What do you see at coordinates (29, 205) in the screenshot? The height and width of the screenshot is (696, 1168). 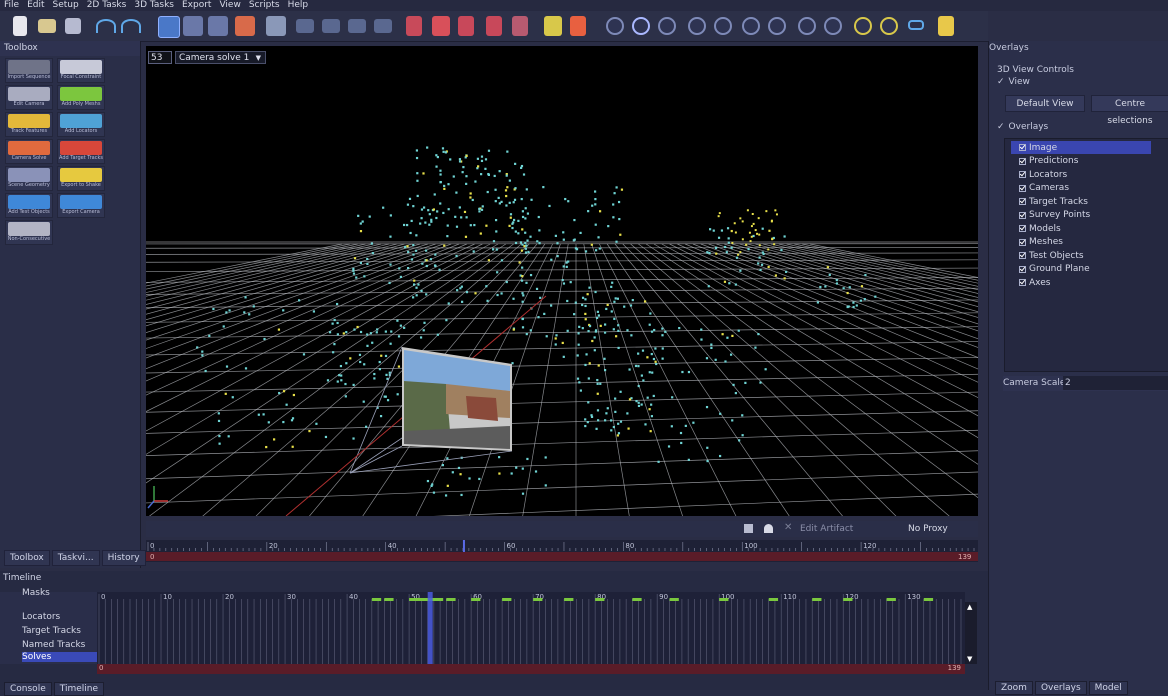 I see `tool-add-test-objects: Add Test Objects` at bounding box center [29, 205].